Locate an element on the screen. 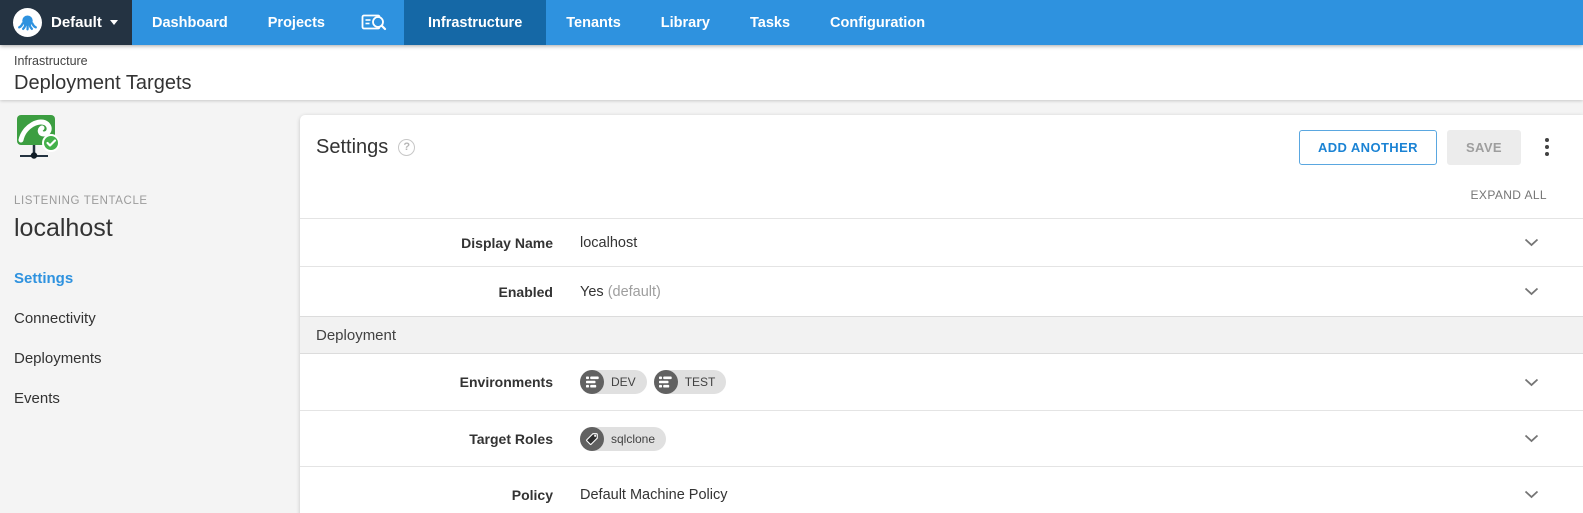 This screenshot has height=513, width=1583. row-label: Environments is located at coordinates (506, 382).